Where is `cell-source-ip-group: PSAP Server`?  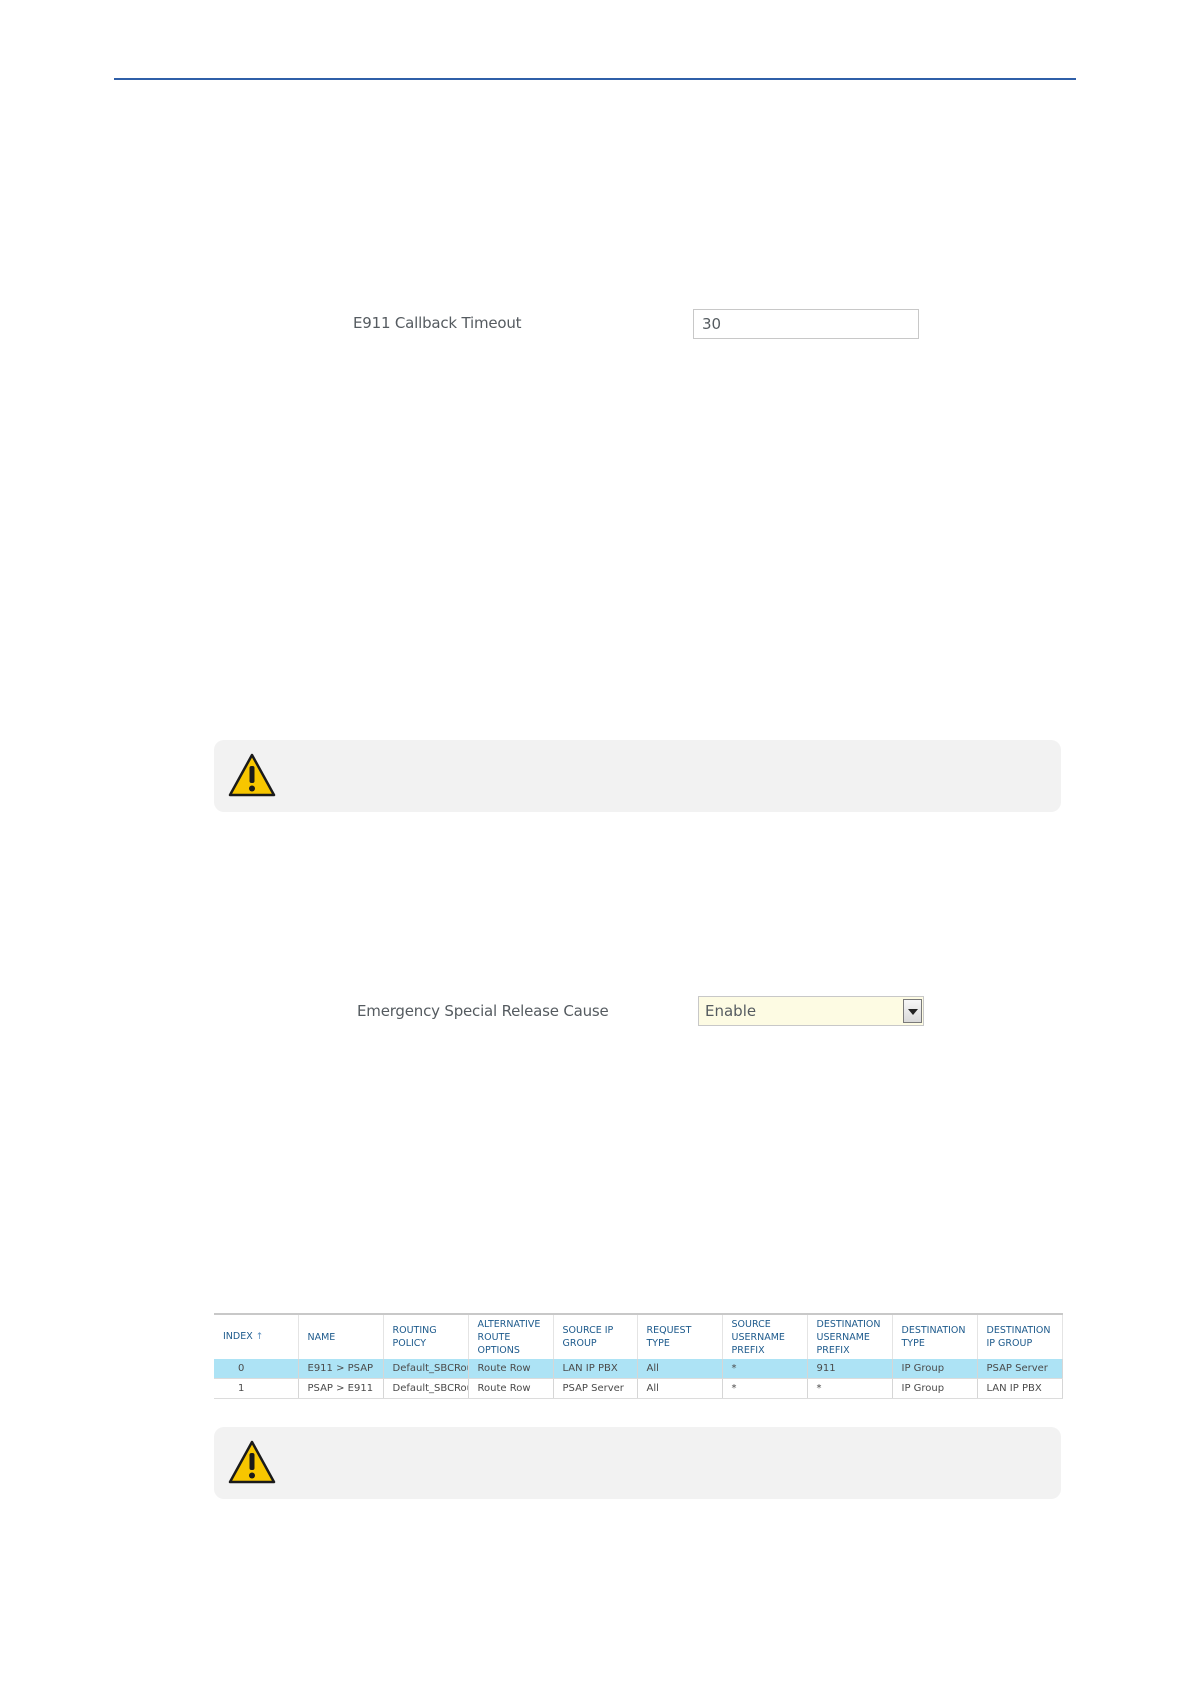 cell-source-ip-group: PSAP Server is located at coordinates (595, 1388).